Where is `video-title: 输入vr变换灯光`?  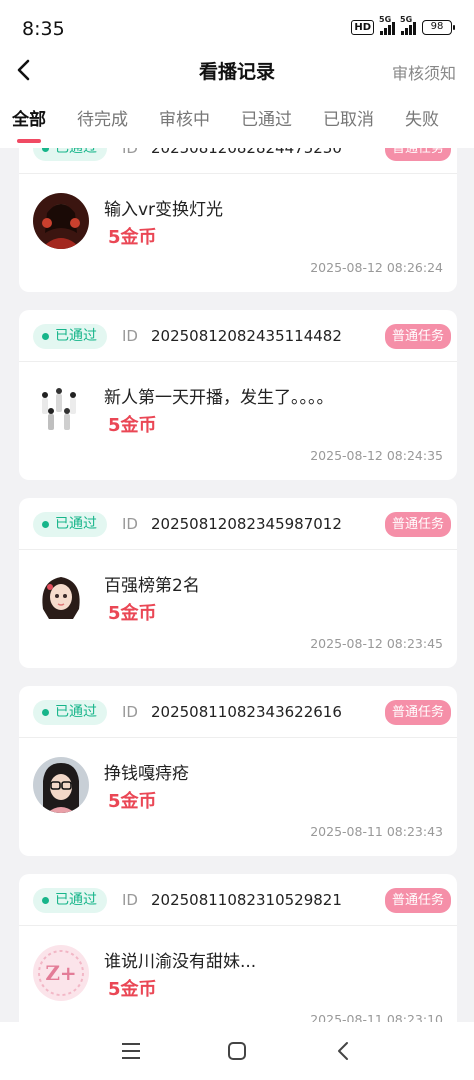 video-title: 输入vr变换灯光 is located at coordinates (164, 210).